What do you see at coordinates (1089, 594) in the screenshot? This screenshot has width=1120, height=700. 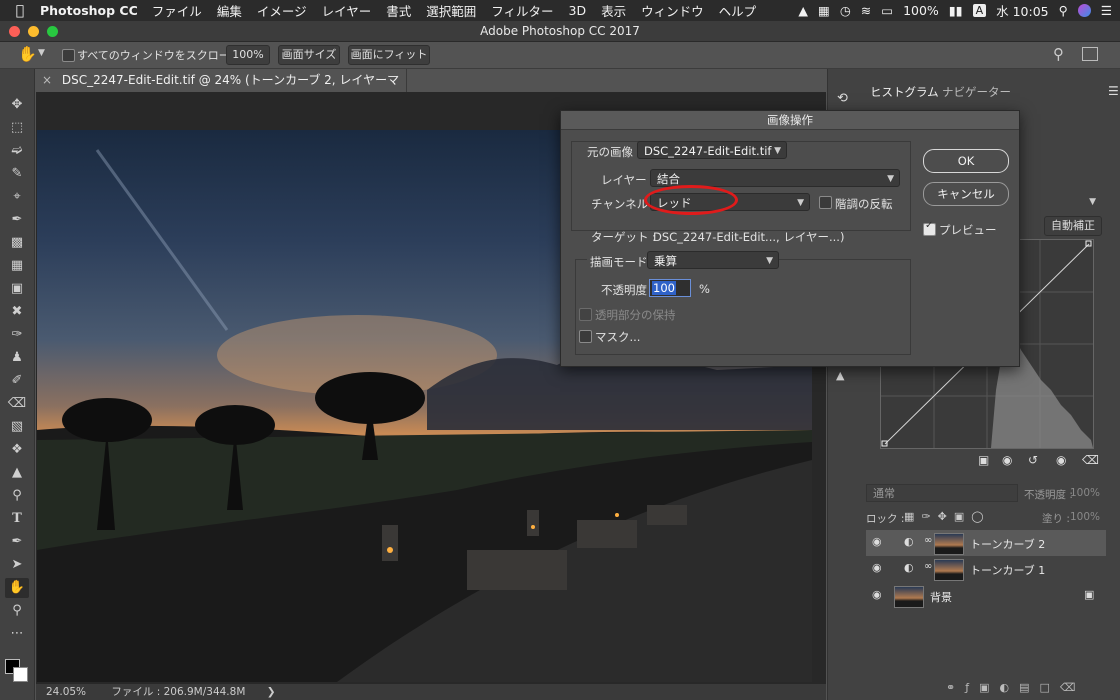 I see `lock-icon: ▣` at bounding box center [1089, 594].